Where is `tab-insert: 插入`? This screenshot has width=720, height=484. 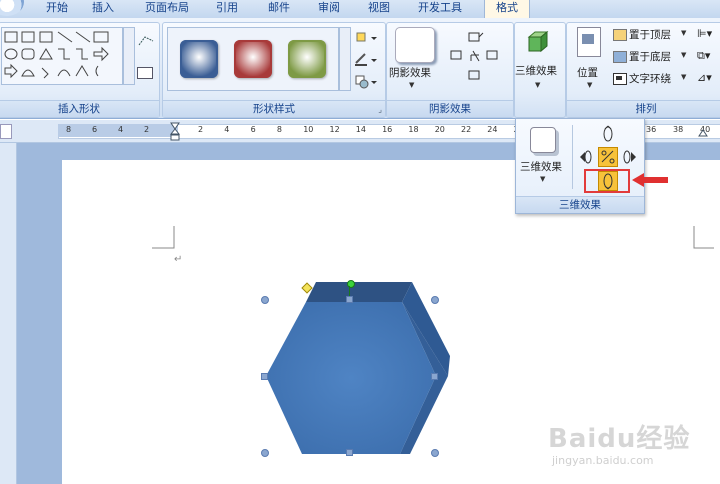 tab-insert: 插入 is located at coordinates (103, 9).